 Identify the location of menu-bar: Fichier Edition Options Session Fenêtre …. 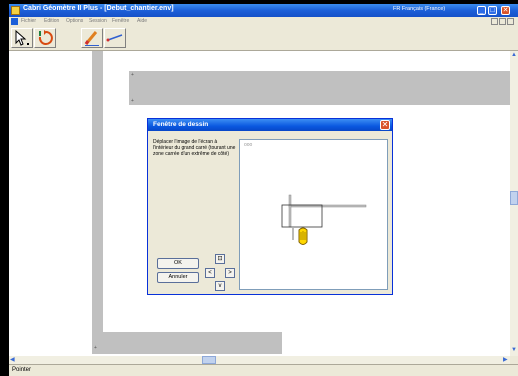
(263, 21).